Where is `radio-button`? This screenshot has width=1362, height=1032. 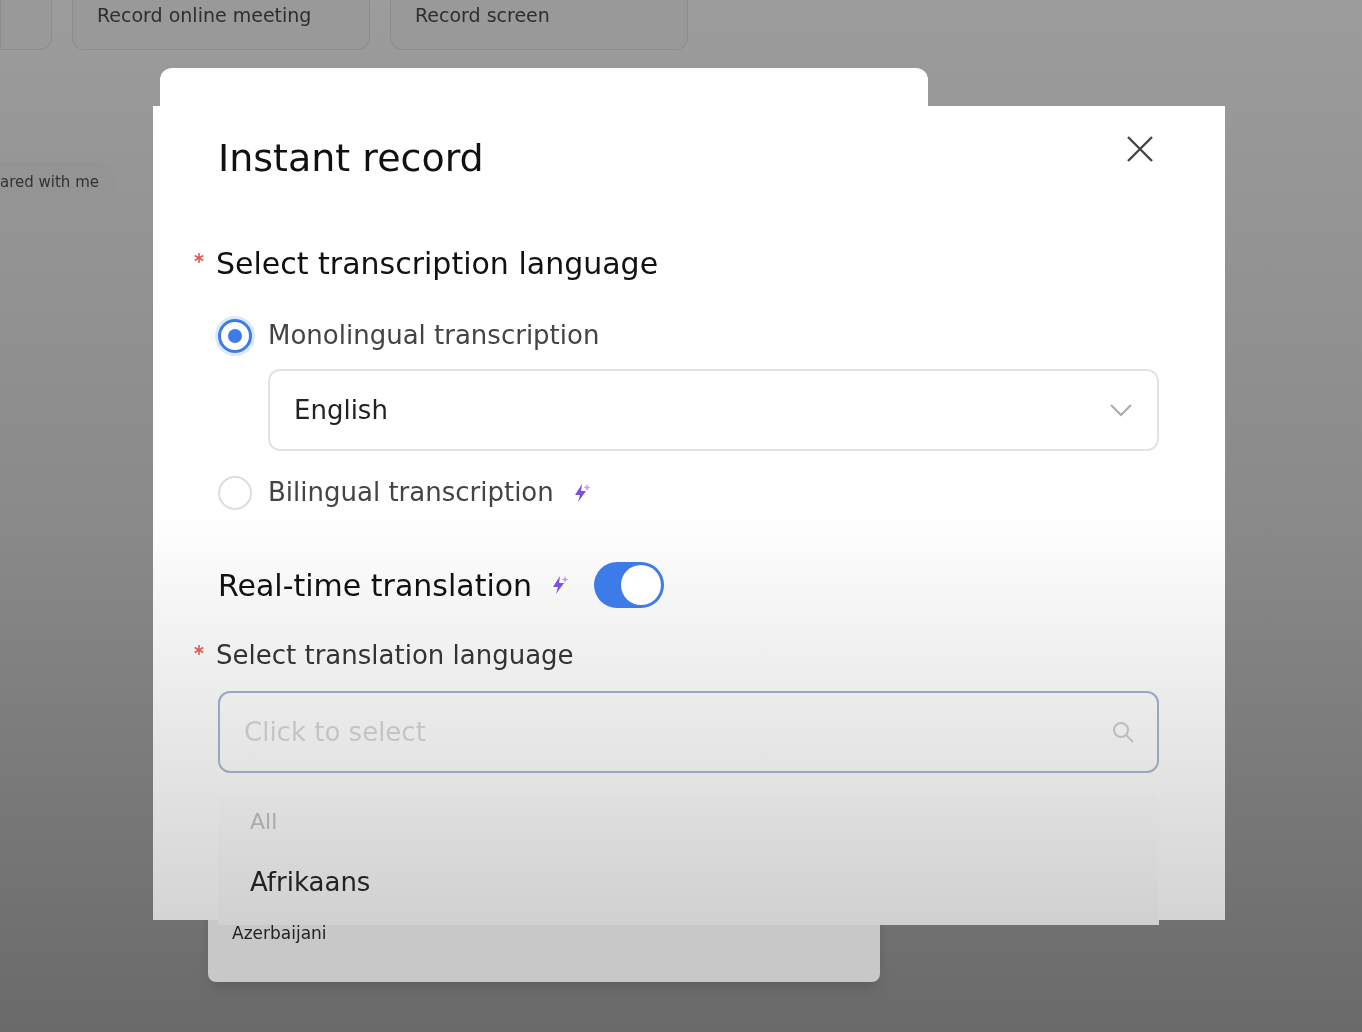
radio-button is located at coordinates (235, 335).